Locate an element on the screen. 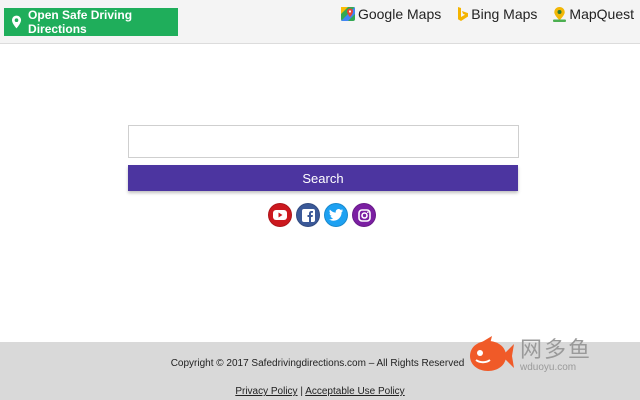 This screenshot has width=640, height=400. twitter-button is located at coordinates (336, 215).